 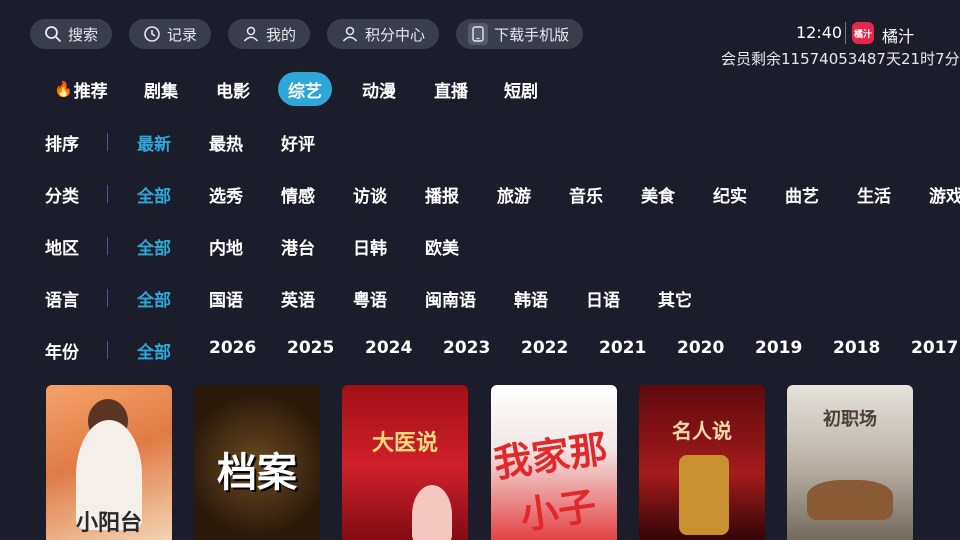 What do you see at coordinates (257, 472) in the screenshot?
I see `poster-title: 档案` at bounding box center [257, 472].